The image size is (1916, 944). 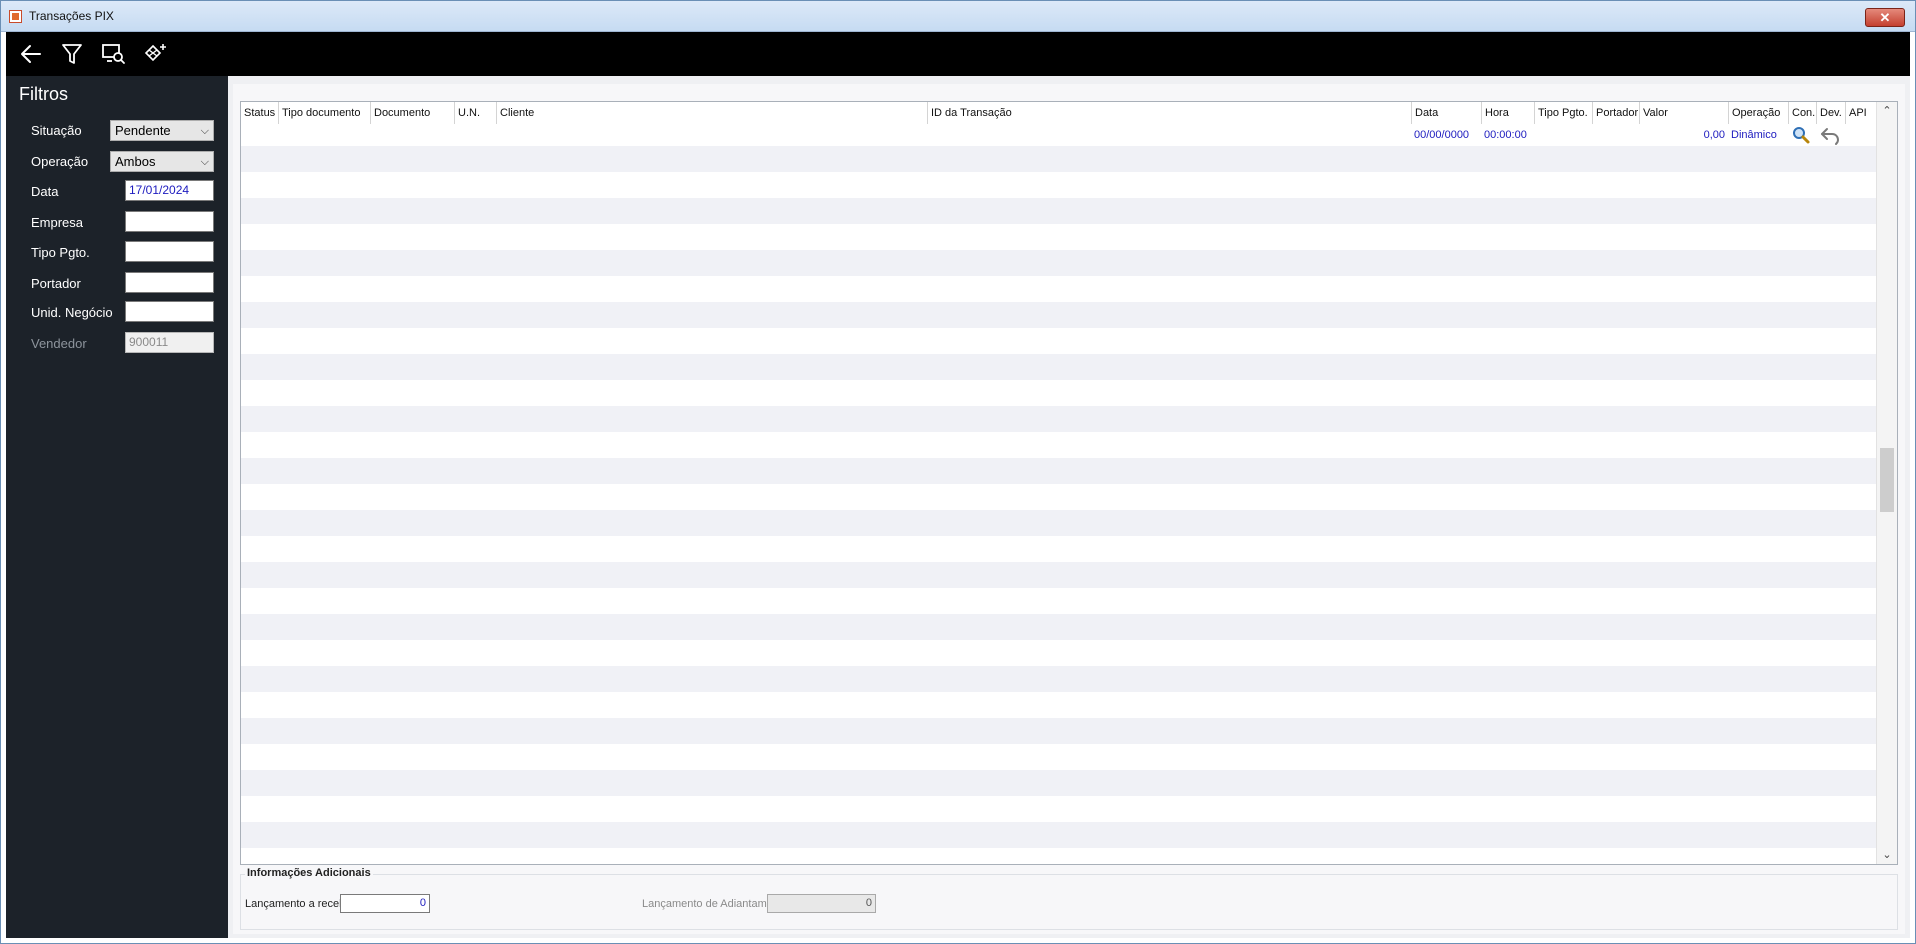 I want to click on portador-field, so click(x=169, y=282).